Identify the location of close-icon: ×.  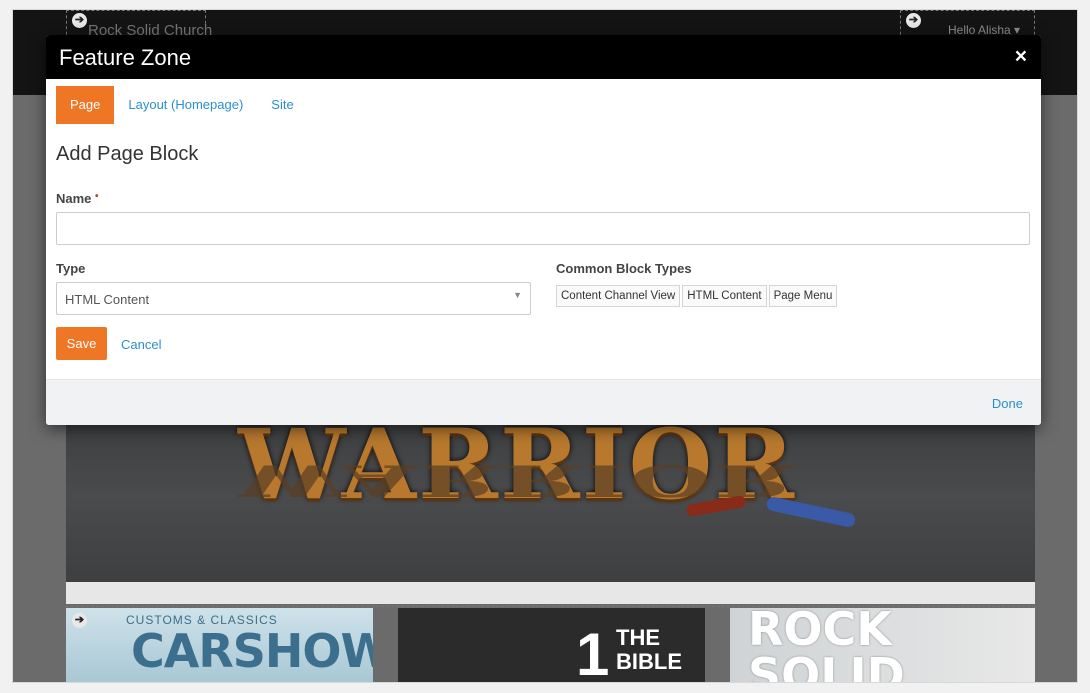
(1021, 57).